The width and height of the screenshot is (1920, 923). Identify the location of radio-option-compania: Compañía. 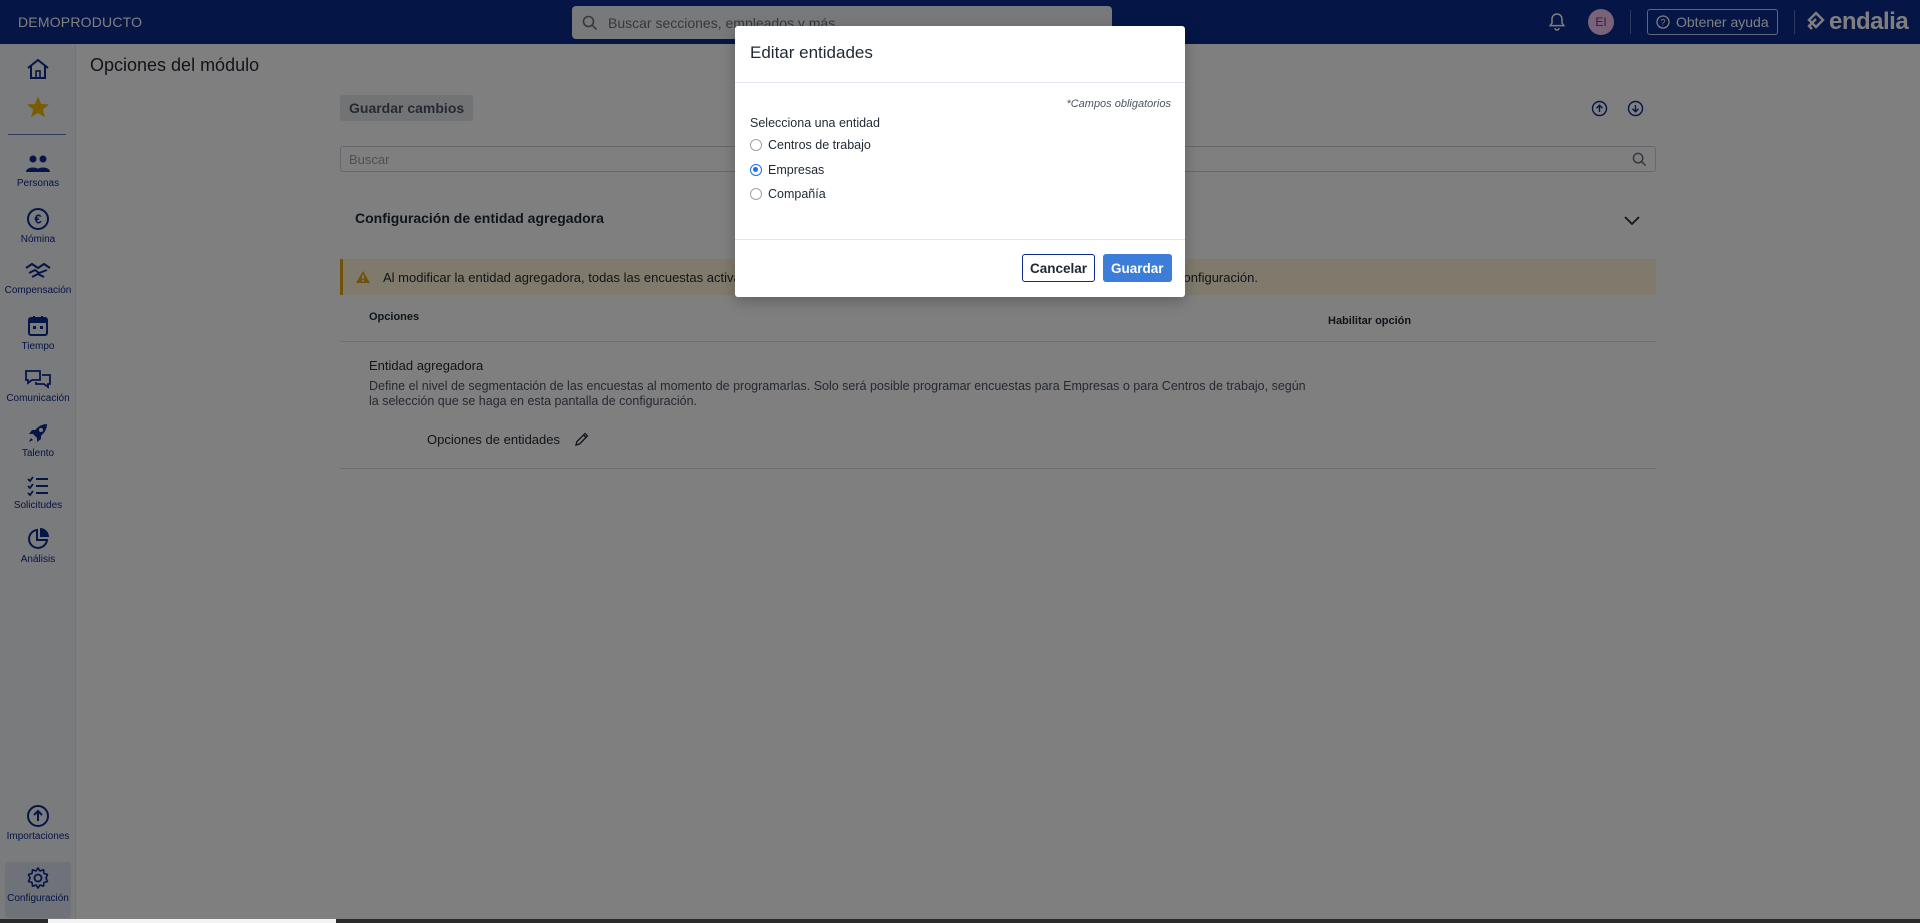
(788, 194).